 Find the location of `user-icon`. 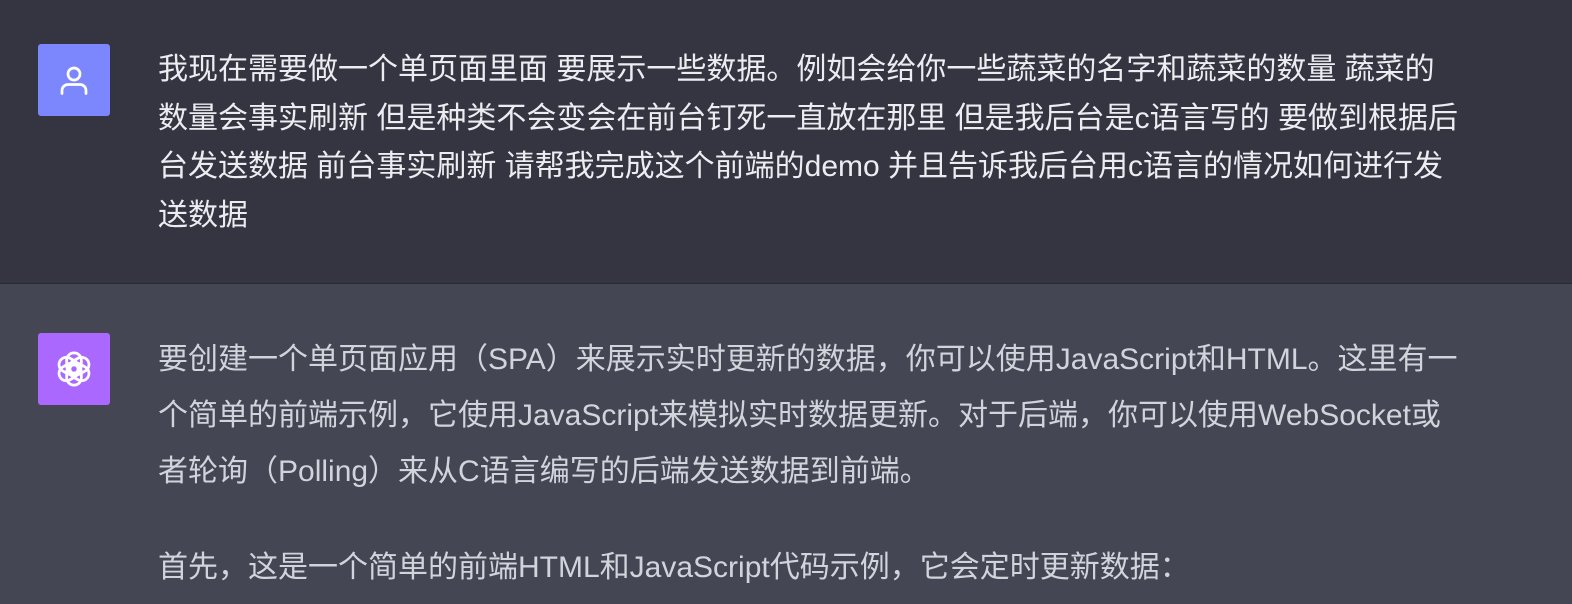

user-icon is located at coordinates (74, 80).